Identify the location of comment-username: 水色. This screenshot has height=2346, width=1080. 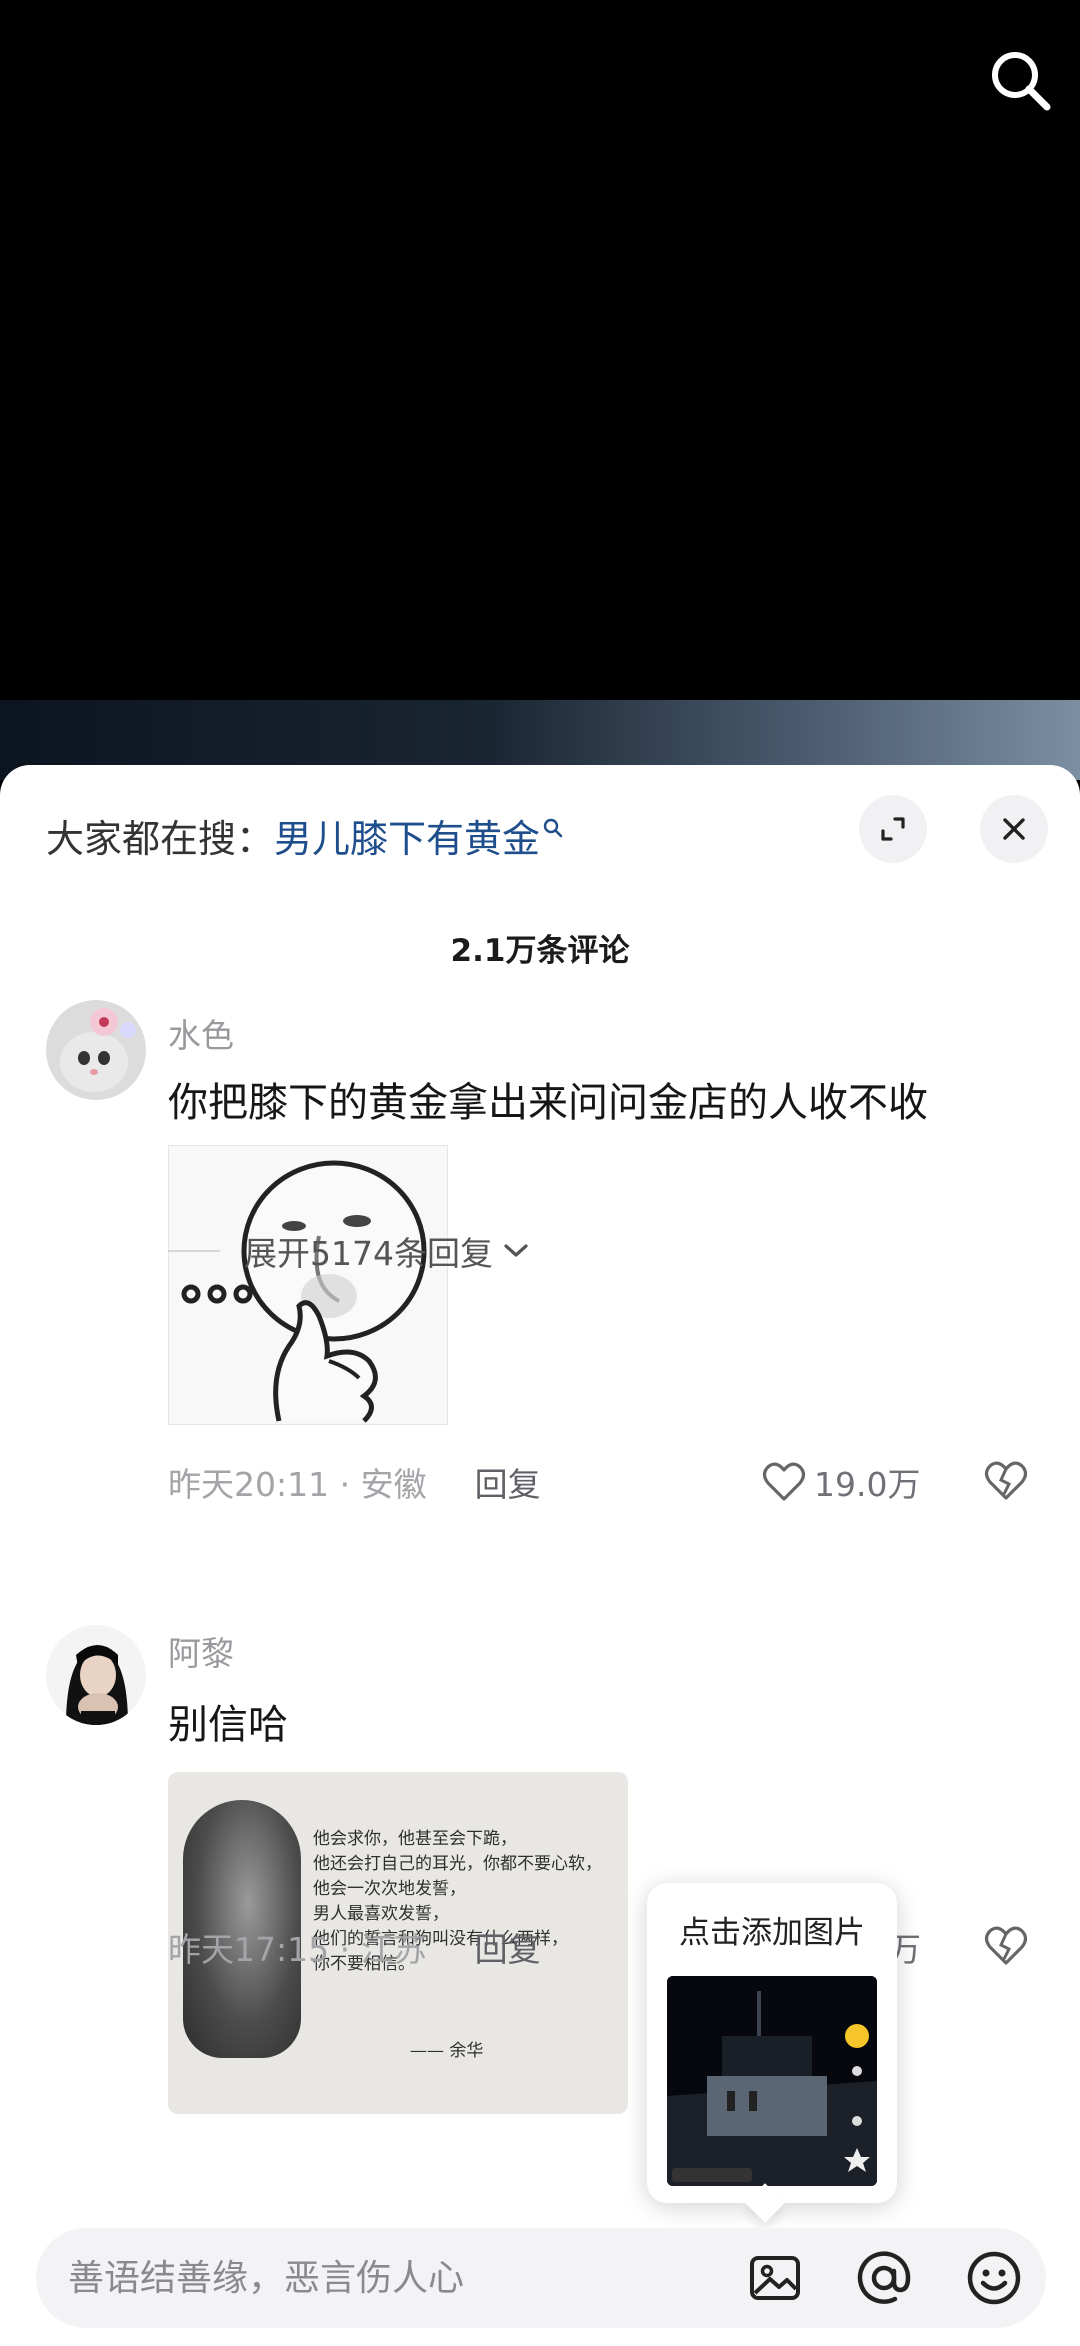
(201, 1033).